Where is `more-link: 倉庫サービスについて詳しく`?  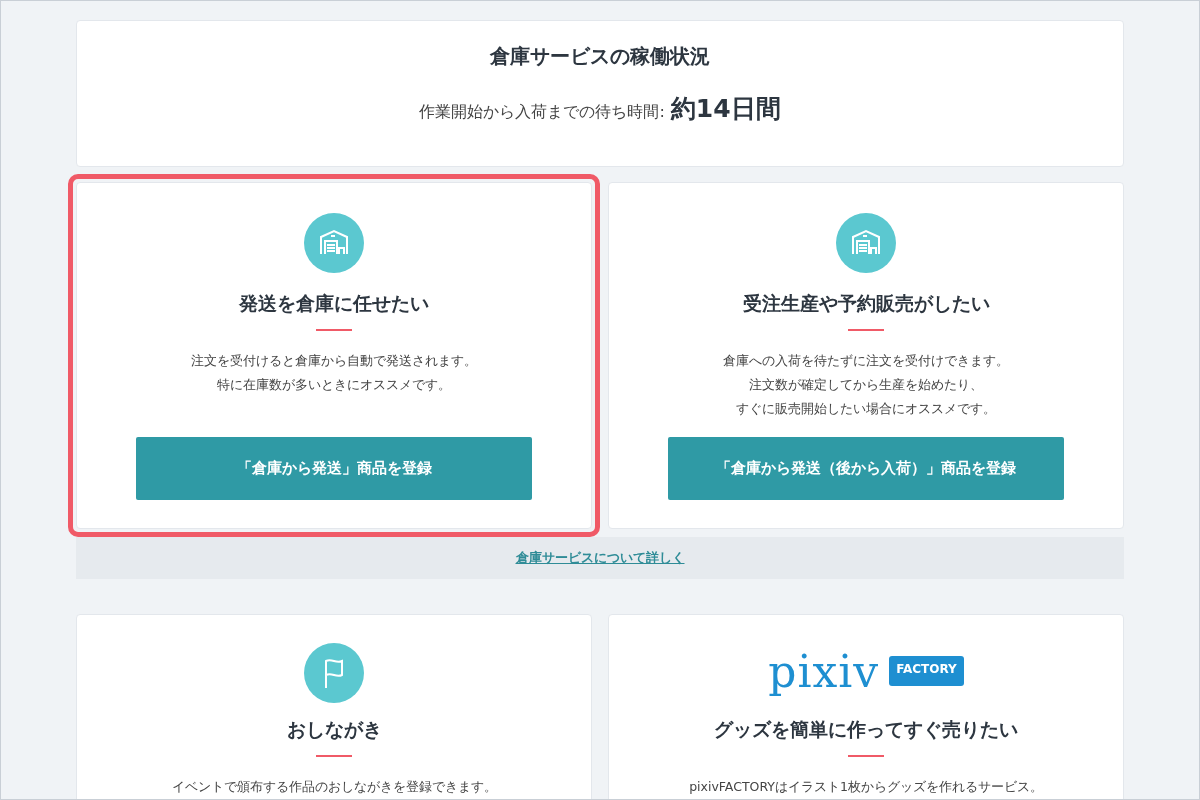
more-link: 倉庫サービスについて詳しく is located at coordinates (600, 558).